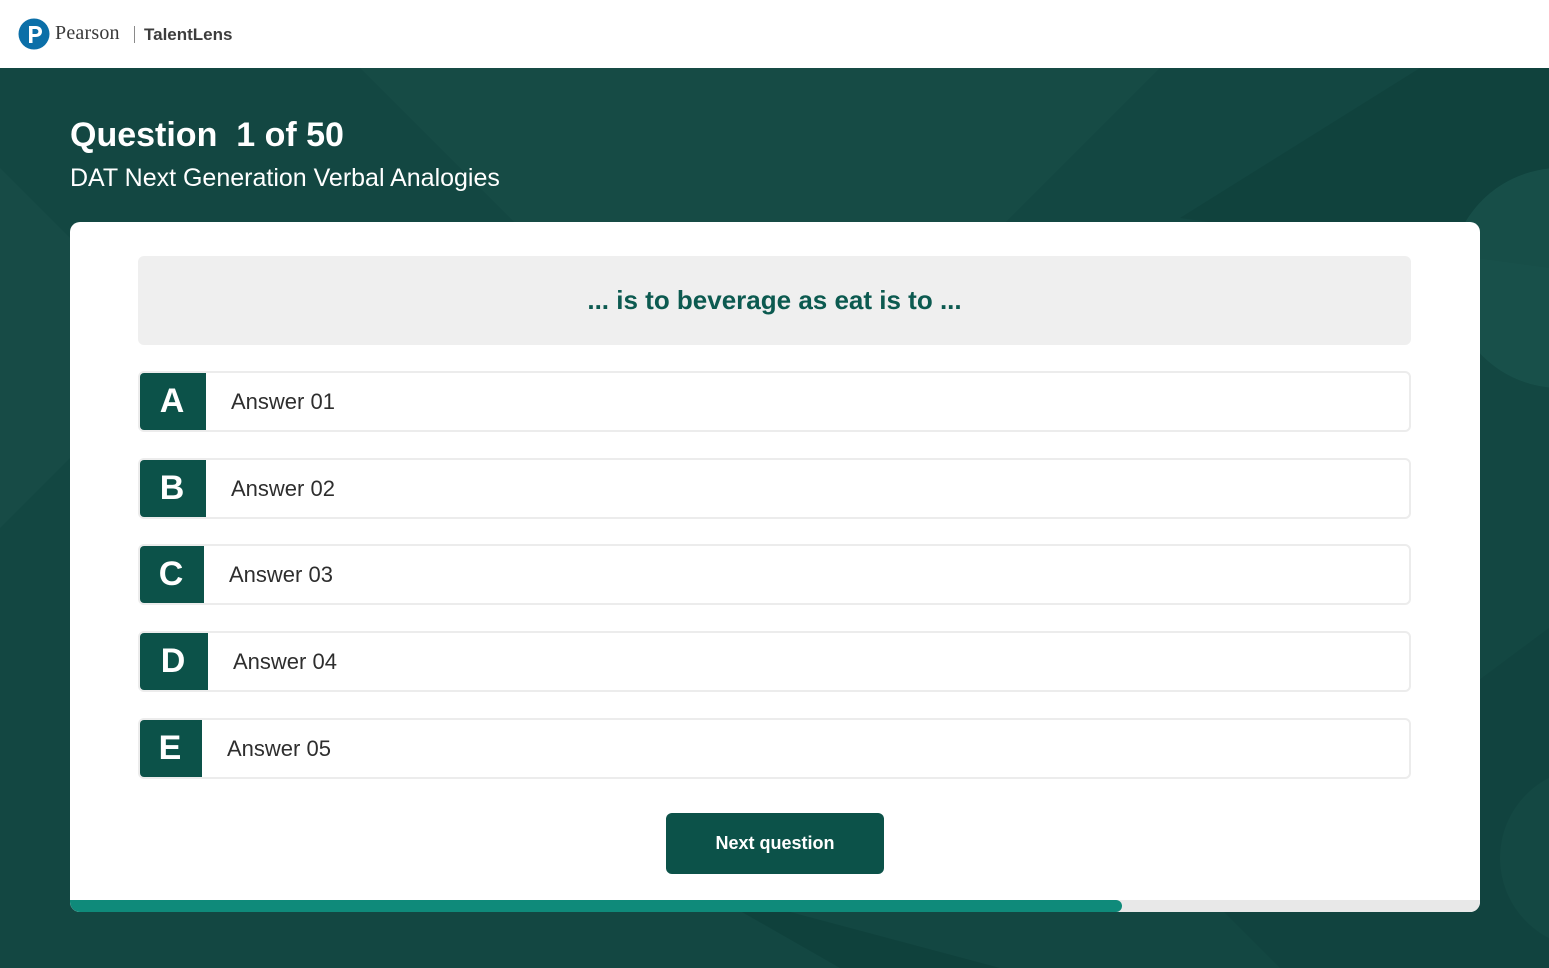 Image resolution: width=1549 pixels, height=968 pixels. What do you see at coordinates (34, 34) in the screenshot?
I see `pearson-logo-icon` at bounding box center [34, 34].